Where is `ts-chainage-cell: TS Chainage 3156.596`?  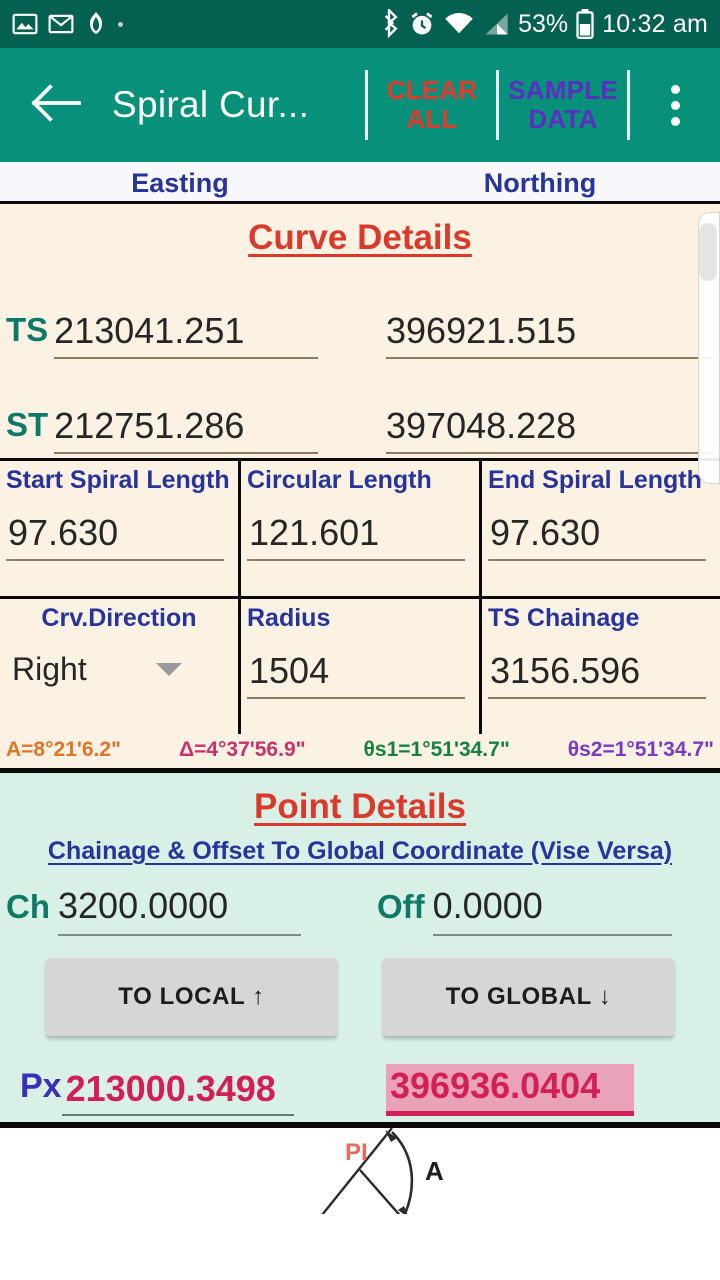
ts-chainage-cell: TS Chainage 3156.596 is located at coordinates (601, 666).